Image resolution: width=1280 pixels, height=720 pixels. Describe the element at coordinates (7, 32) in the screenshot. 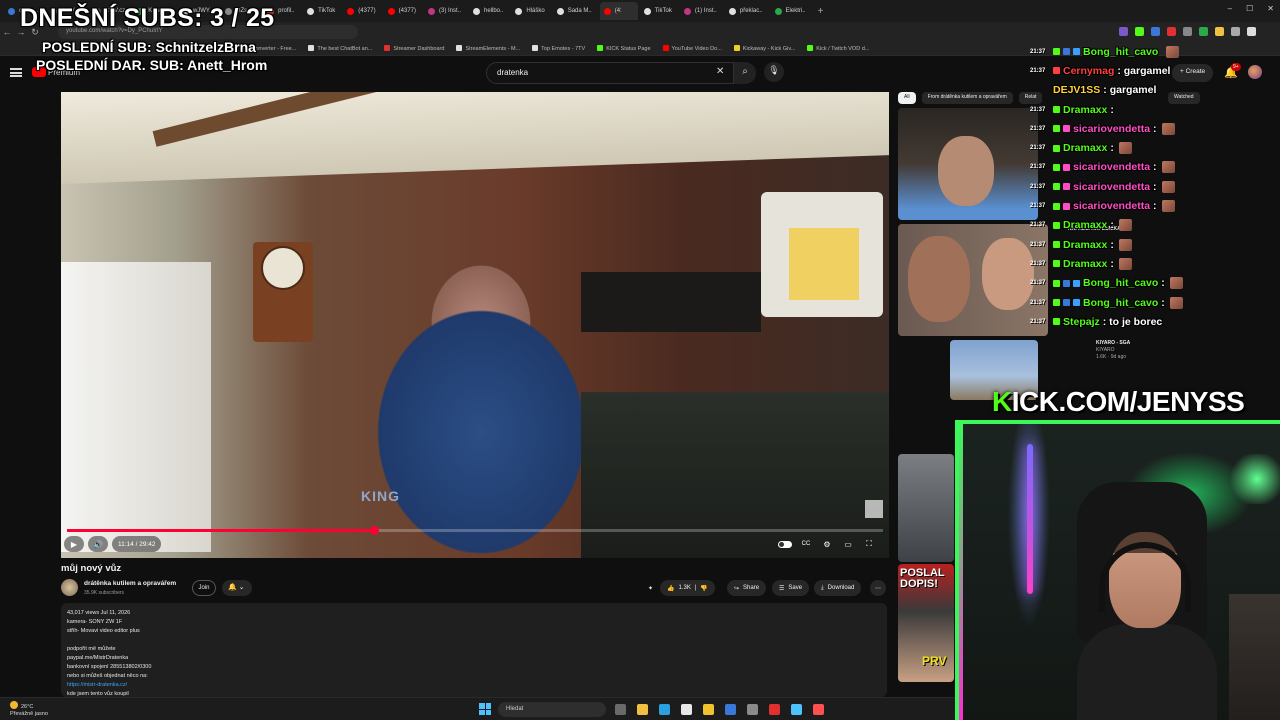

I see `back-icon: ←` at that location.